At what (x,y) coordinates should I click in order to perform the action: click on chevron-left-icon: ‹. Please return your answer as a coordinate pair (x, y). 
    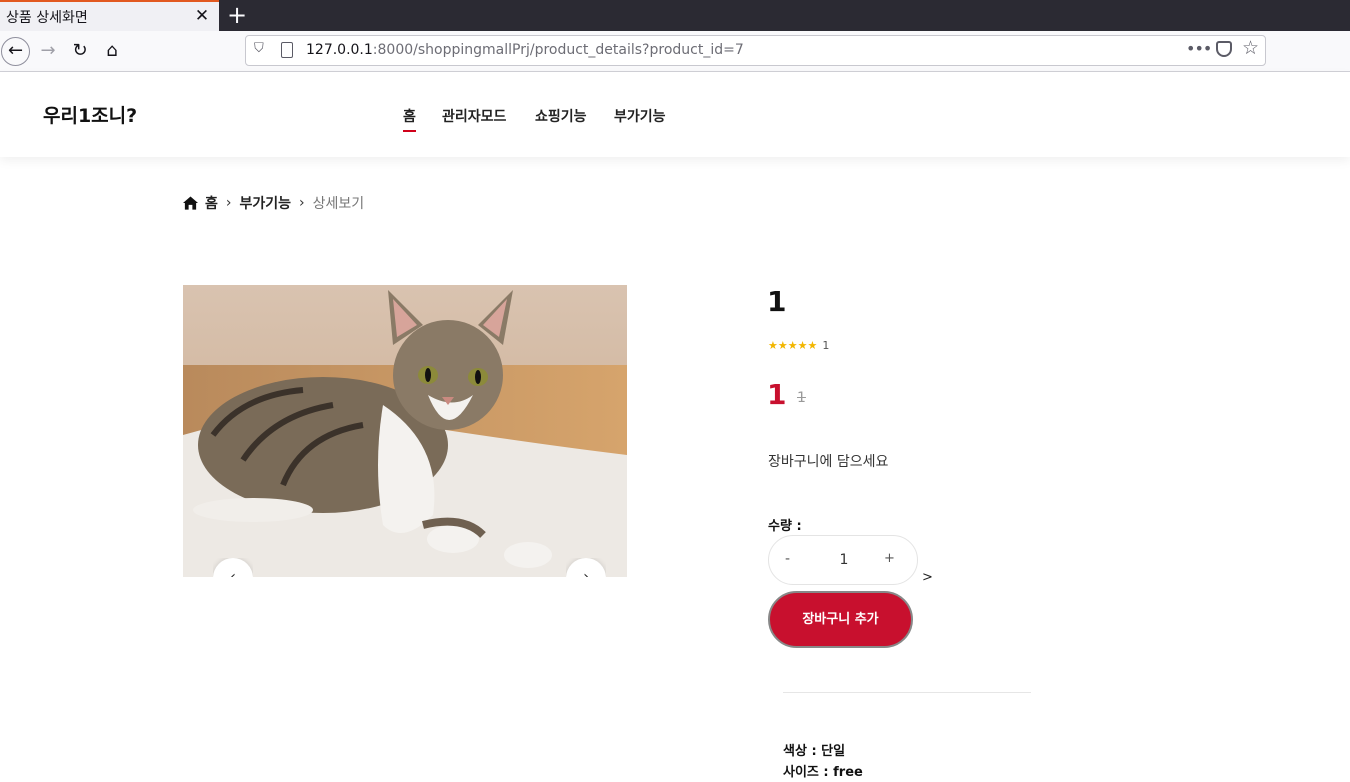
    Looking at the image, I should click on (233, 567).